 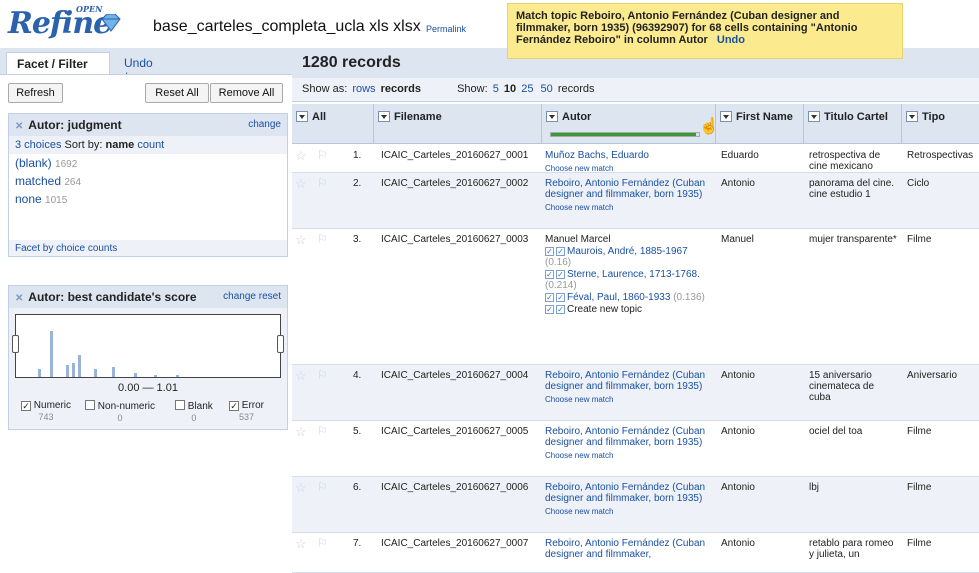 What do you see at coordinates (357, 239) in the screenshot?
I see `row-index: 3.` at bounding box center [357, 239].